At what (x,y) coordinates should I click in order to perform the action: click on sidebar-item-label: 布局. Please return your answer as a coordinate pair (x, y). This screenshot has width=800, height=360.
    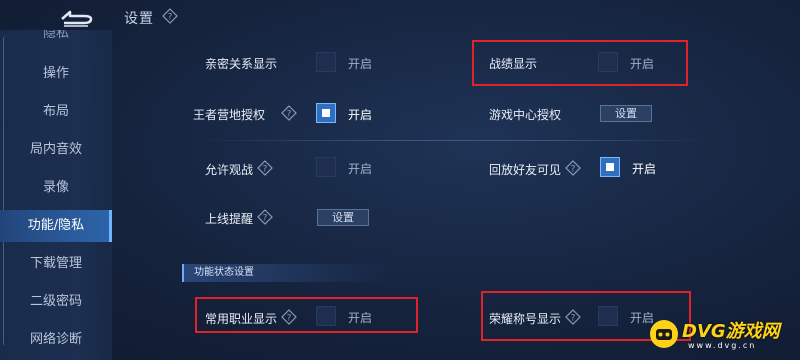
    Looking at the image, I should click on (55, 111).